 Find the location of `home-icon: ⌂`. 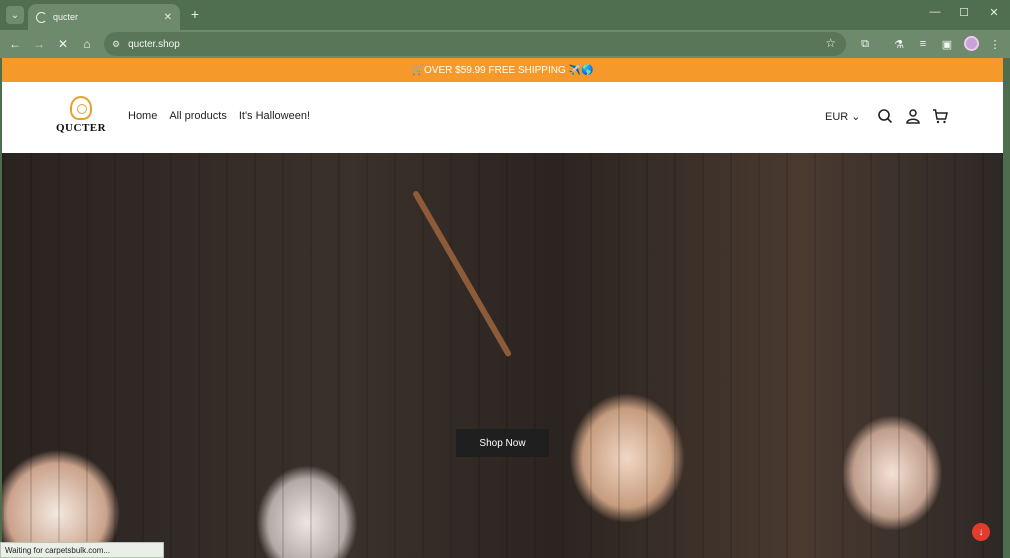

home-icon: ⌂ is located at coordinates (87, 44).